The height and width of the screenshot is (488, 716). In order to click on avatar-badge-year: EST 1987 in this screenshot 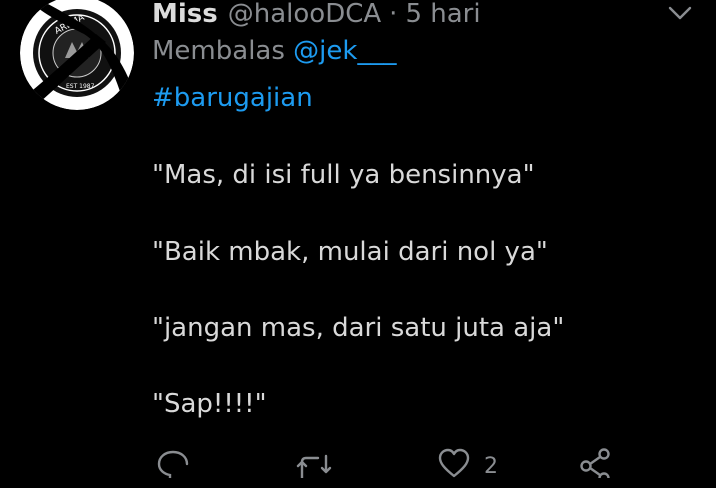, I will do `click(80, 86)`.